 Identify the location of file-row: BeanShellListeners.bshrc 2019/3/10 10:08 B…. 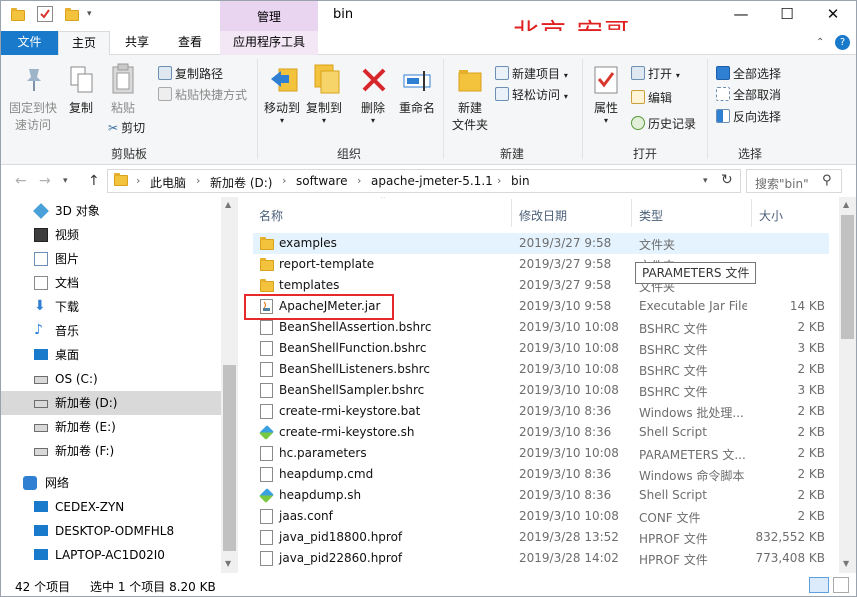
(541, 369).